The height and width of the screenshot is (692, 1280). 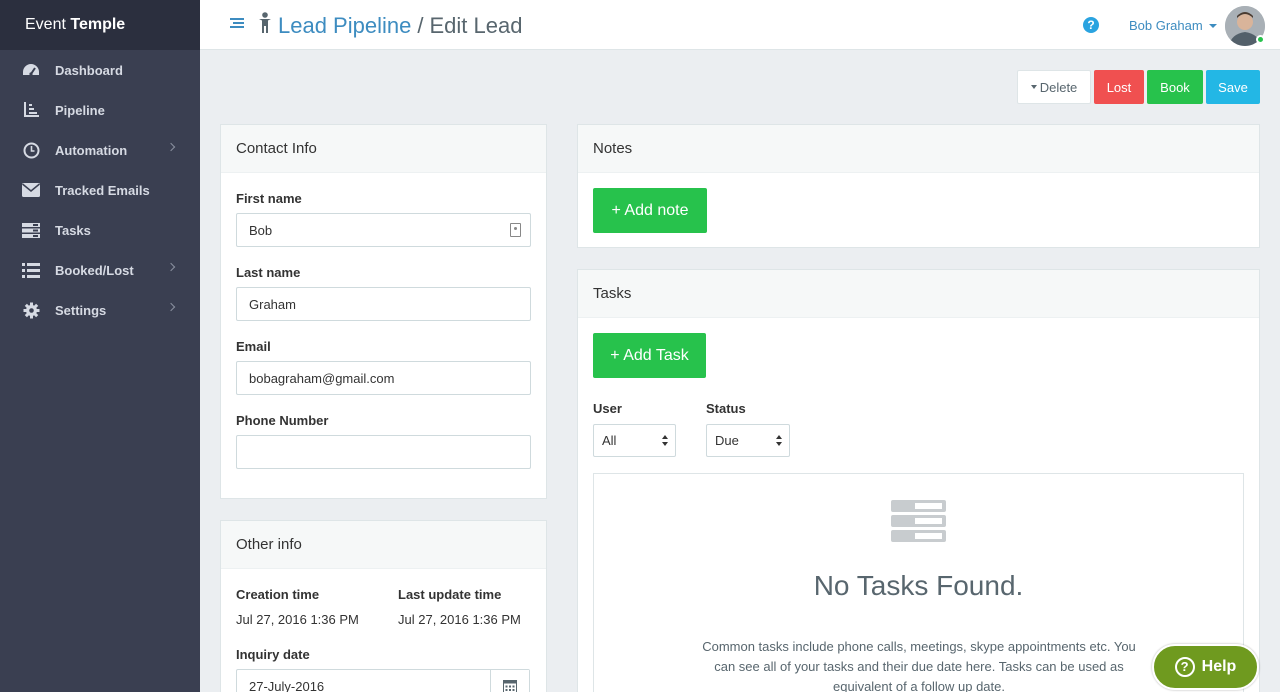 What do you see at coordinates (31, 70) in the screenshot?
I see `dashboard-icon` at bounding box center [31, 70].